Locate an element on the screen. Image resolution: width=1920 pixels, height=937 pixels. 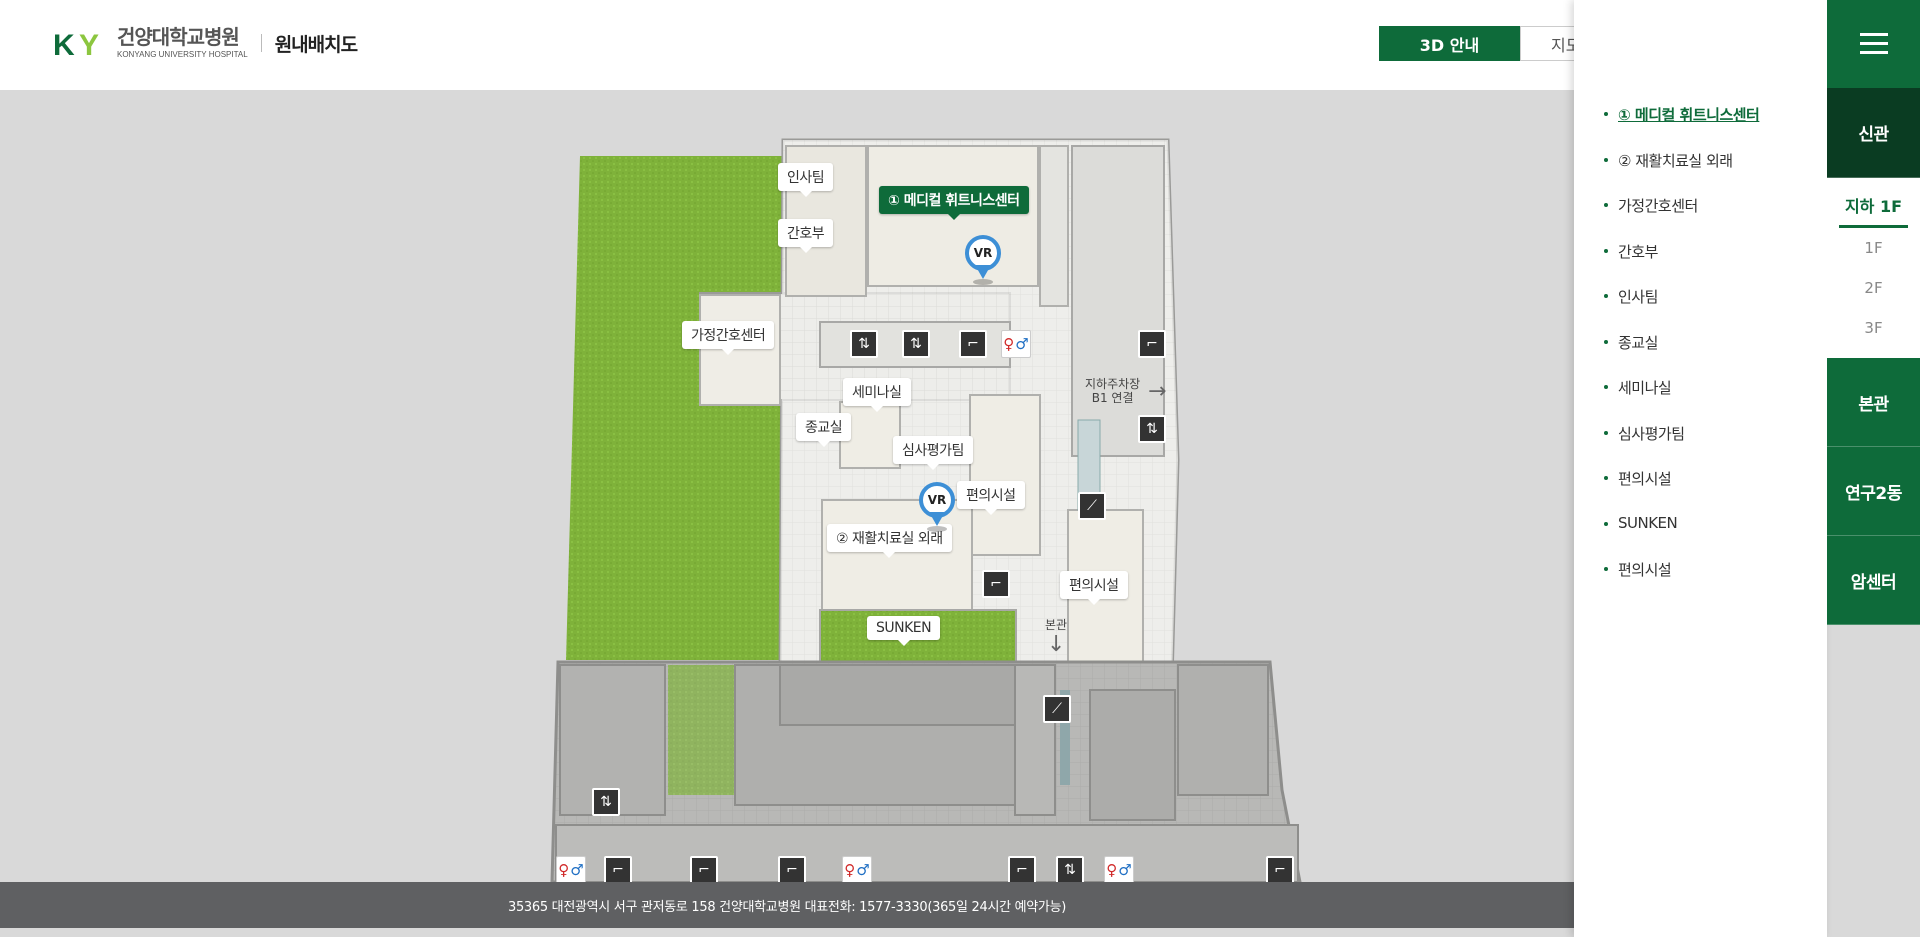
list-item: 가정간호센터 is located at coordinates (1681, 218).